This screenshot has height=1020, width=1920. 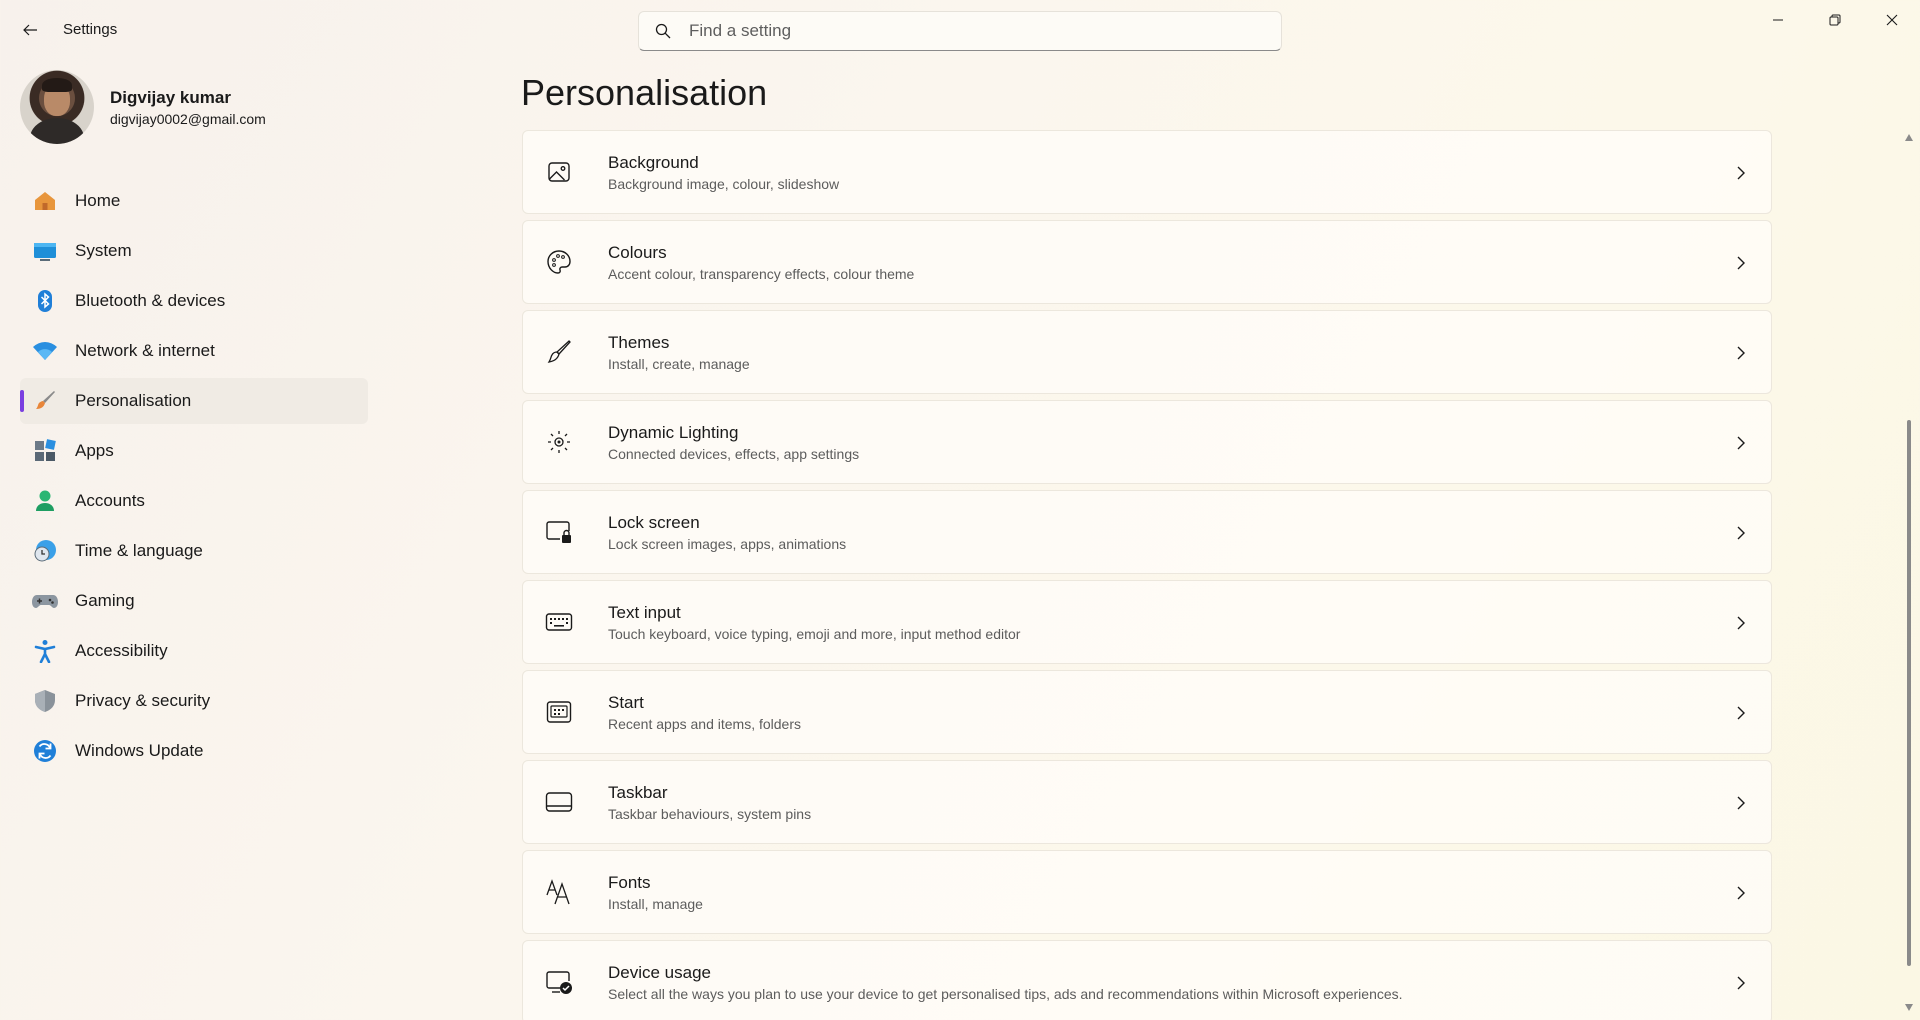 I want to click on close-icon, so click(x=1891, y=20).